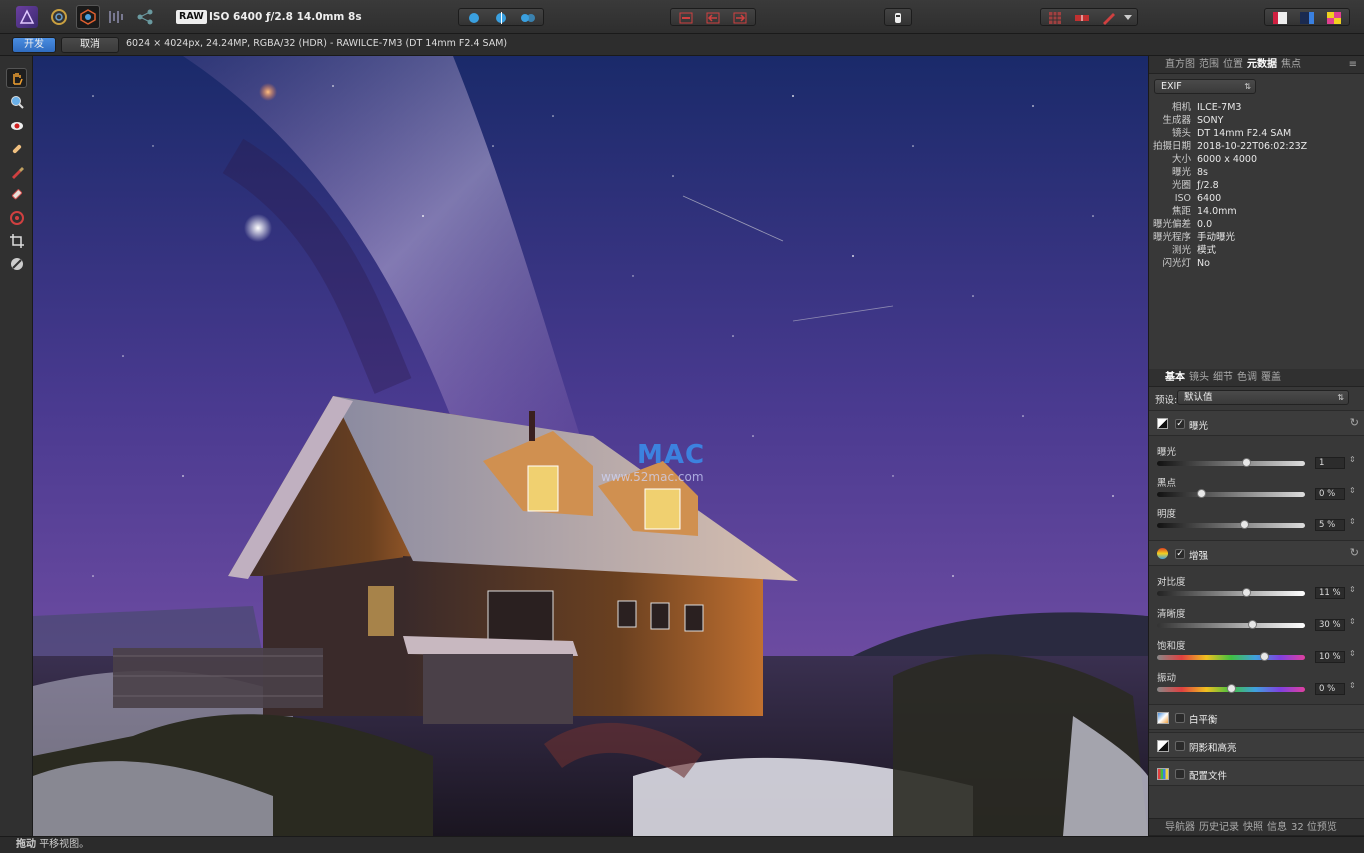 The image size is (1364, 853). I want to click on preset-select: 默认值, so click(1263, 397).